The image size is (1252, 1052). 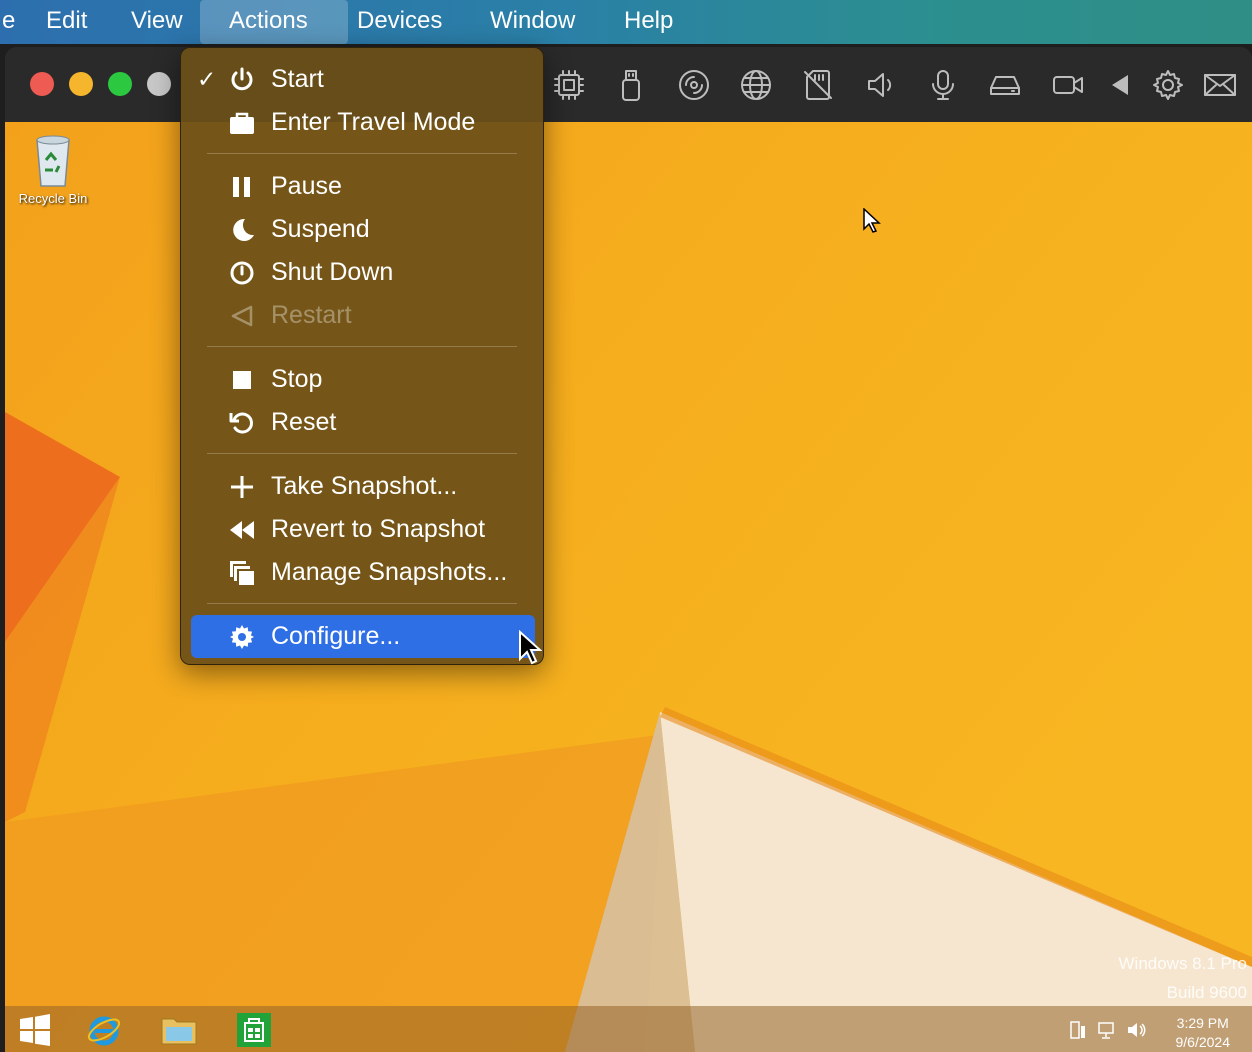 I want to click on no-sd-card-icon, so click(x=818, y=85).